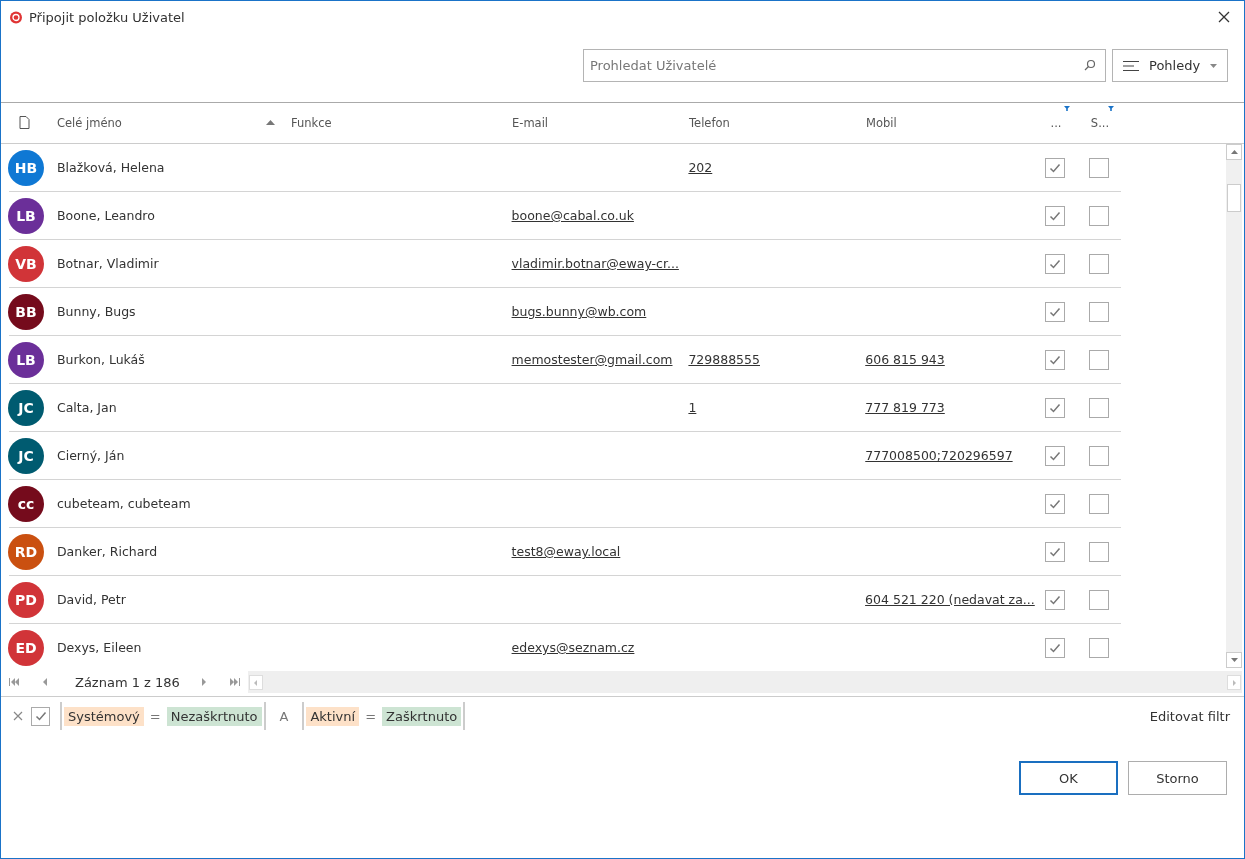 Image resolution: width=1245 pixels, height=859 pixels. What do you see at coordinates (333, 716) in the screenshot?
I see `field-label: Aktivní` at bounding box center [333, 716].